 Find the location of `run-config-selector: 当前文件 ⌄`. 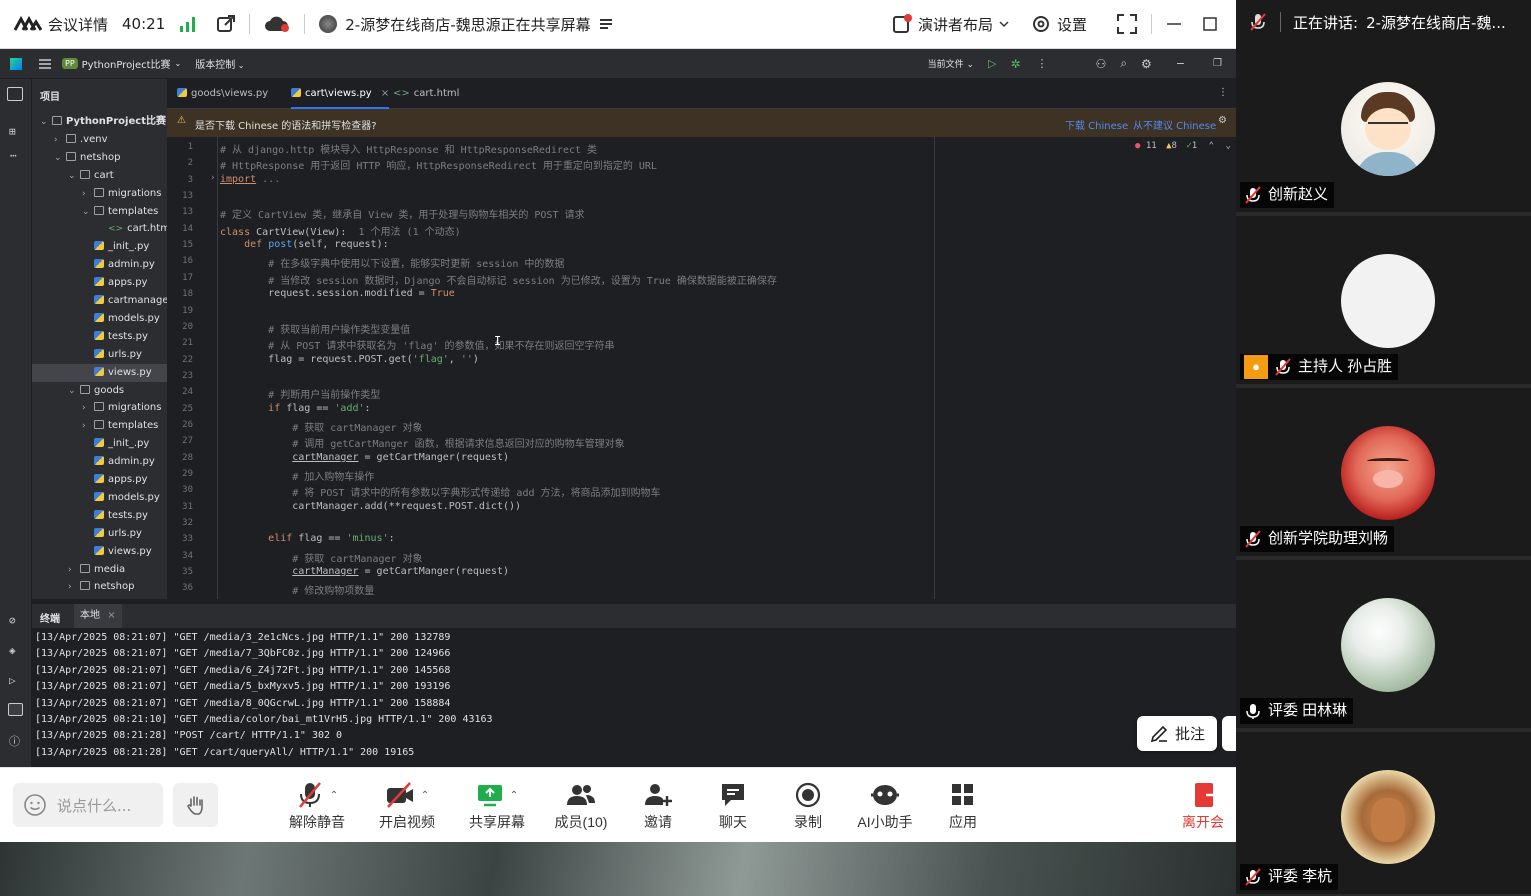

run-config-selector: 当前文件 ⌄ is located at coordinates (951, 63).